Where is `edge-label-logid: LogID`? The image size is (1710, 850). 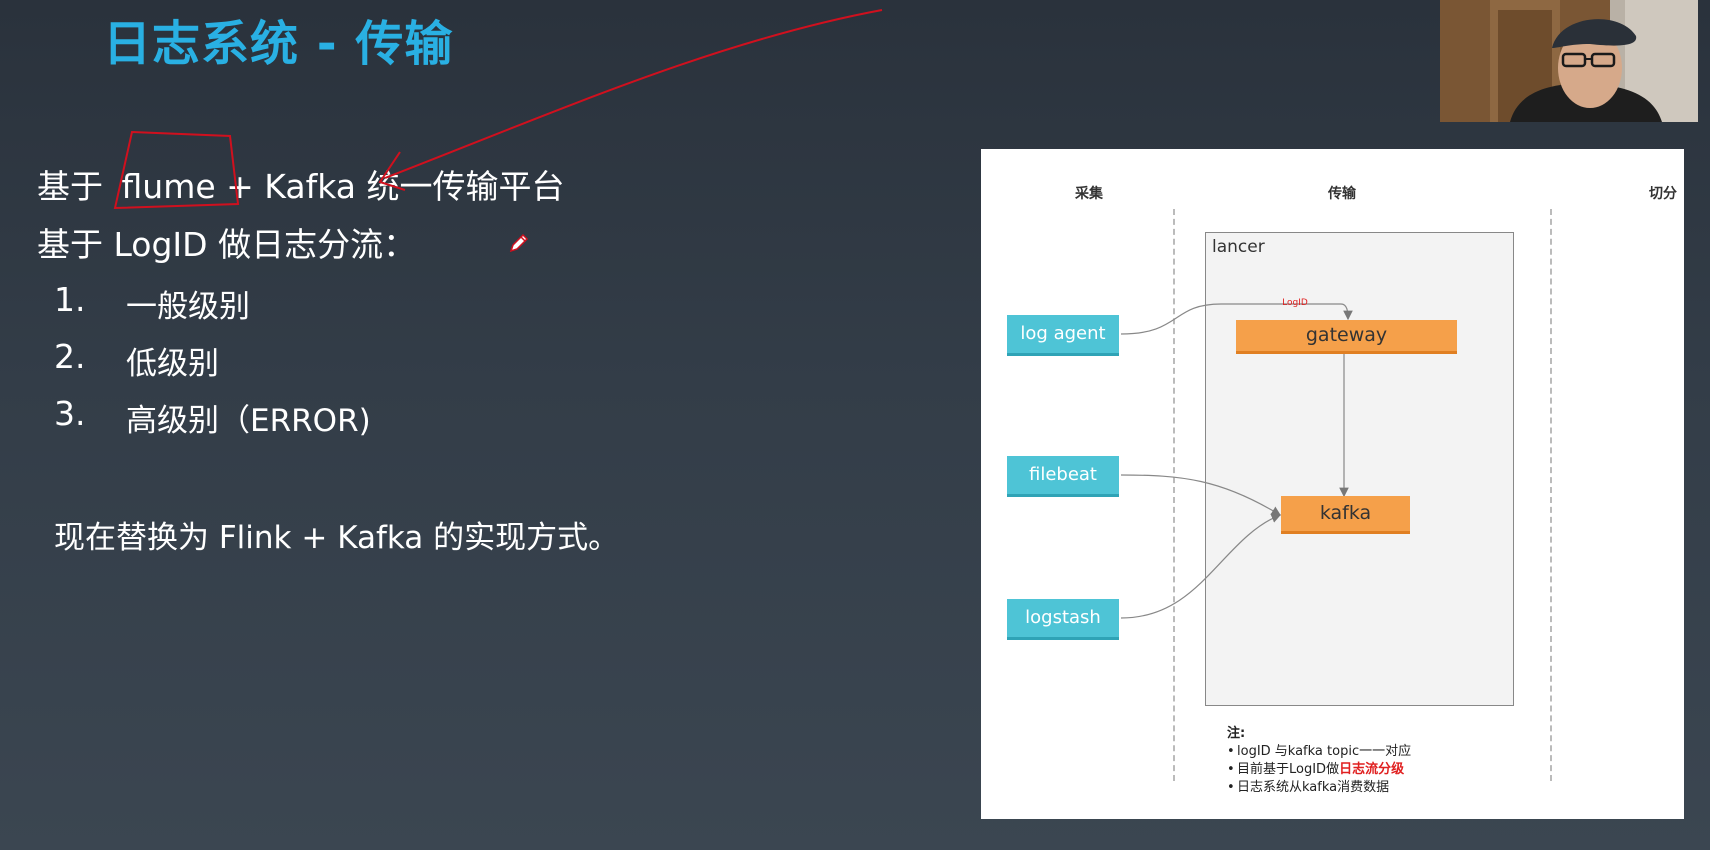
edge-label-logid: LogID is located at coordinates (1295, 303).